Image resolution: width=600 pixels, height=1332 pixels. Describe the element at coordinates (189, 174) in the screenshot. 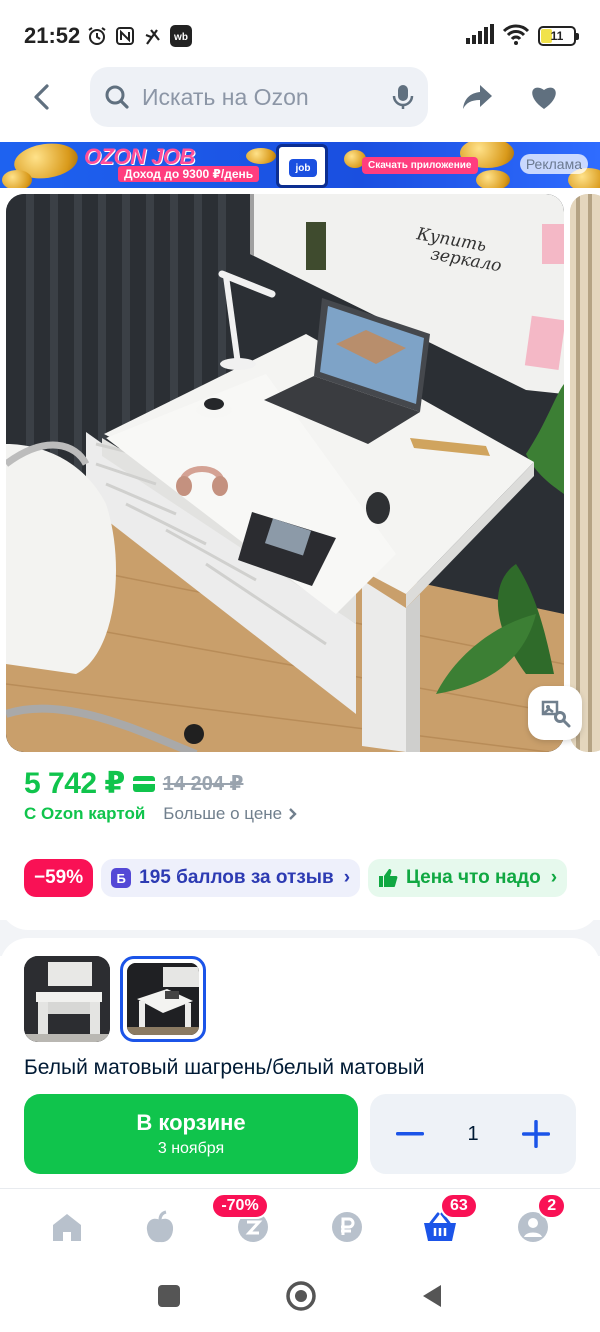

I see `promo-subtitle: Доход до 9300 ₽/день` at that location.